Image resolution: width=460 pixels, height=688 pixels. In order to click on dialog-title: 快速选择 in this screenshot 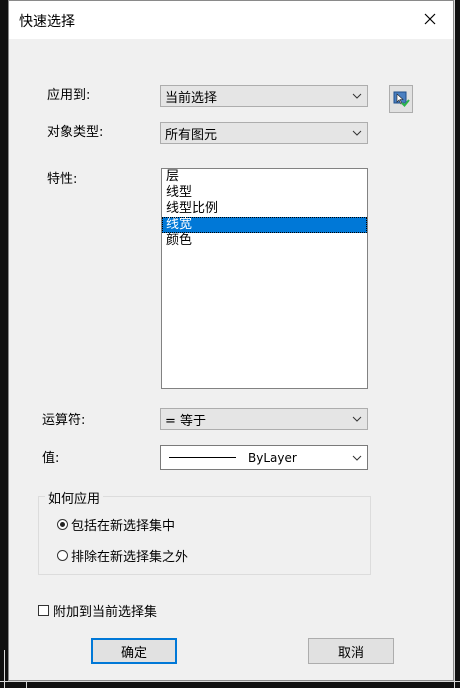, I will do `click(47, 22)`.